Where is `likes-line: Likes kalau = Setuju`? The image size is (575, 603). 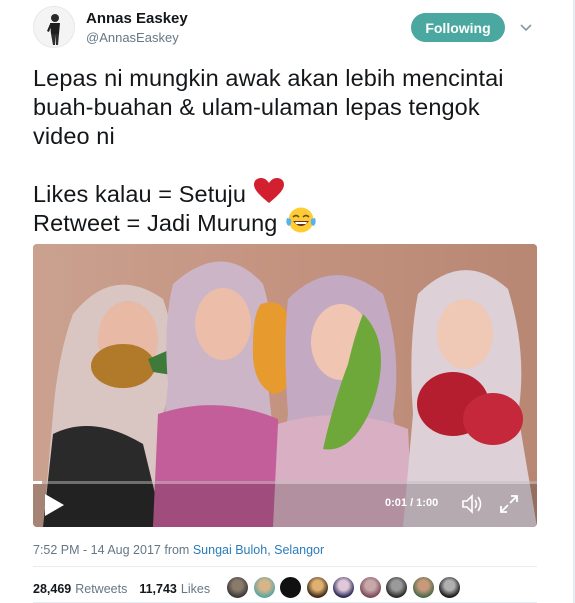
likes-line: Likes kalau = Setuju is located at coordinates (288, 194).